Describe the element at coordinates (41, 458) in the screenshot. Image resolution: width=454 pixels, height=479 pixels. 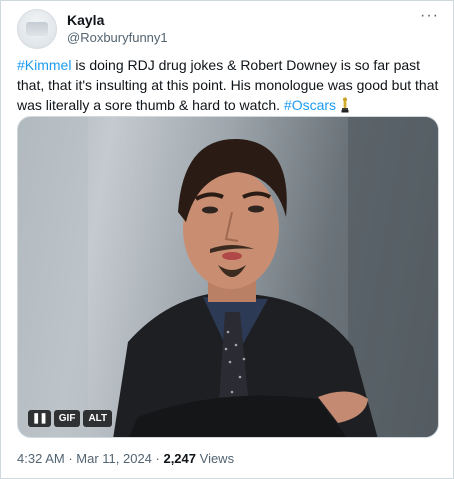
I see `tweet-time: 4:32 AM` at that location.